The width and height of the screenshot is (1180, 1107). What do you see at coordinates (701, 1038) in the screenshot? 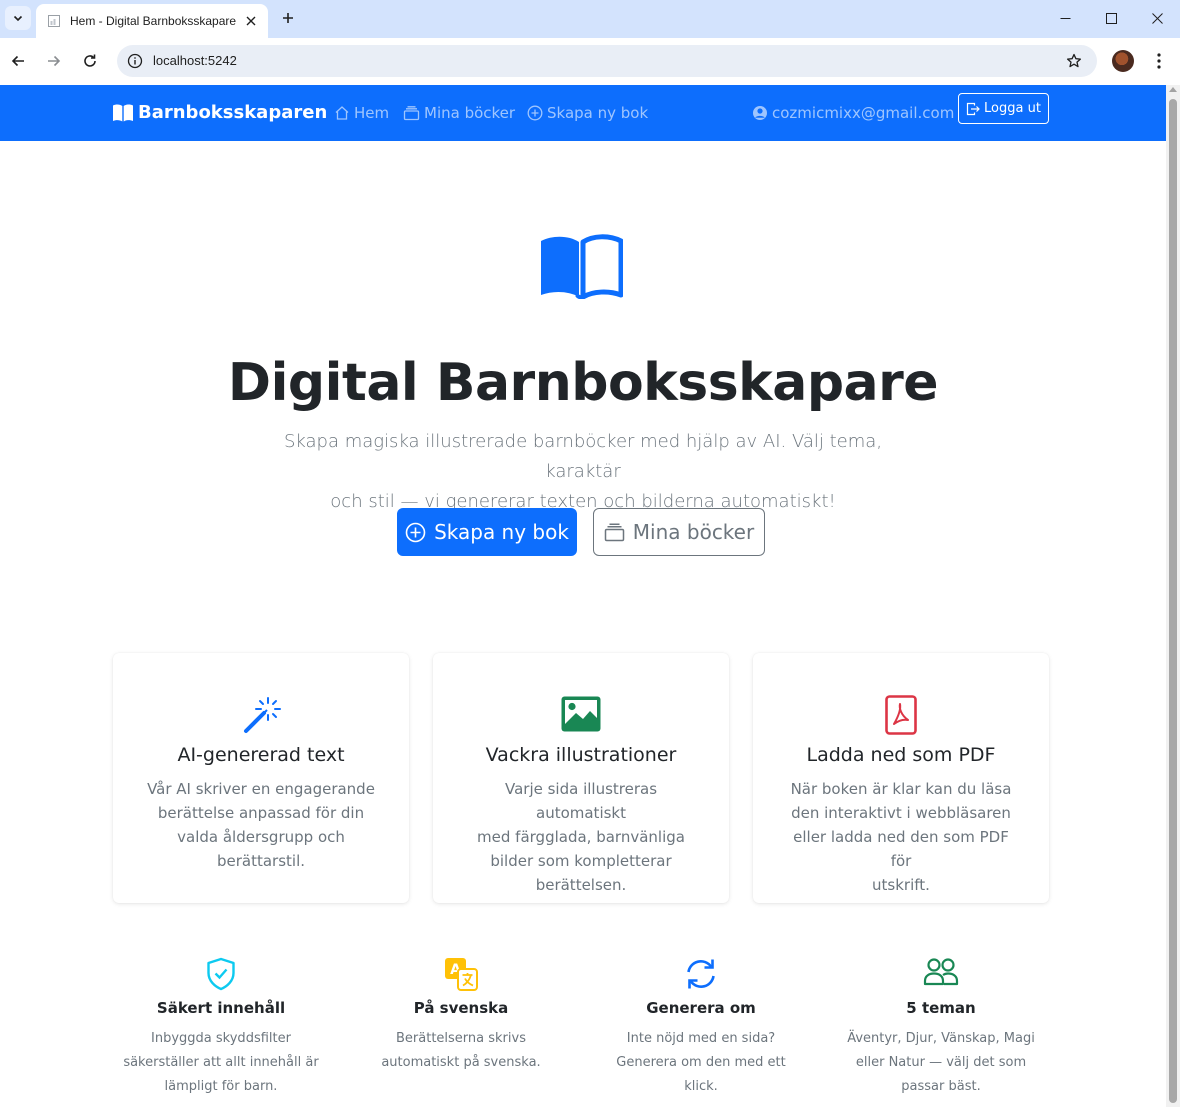
I see `feature-text-line: Inte nöjd med en sida?` at bounding box center [701, 1038].